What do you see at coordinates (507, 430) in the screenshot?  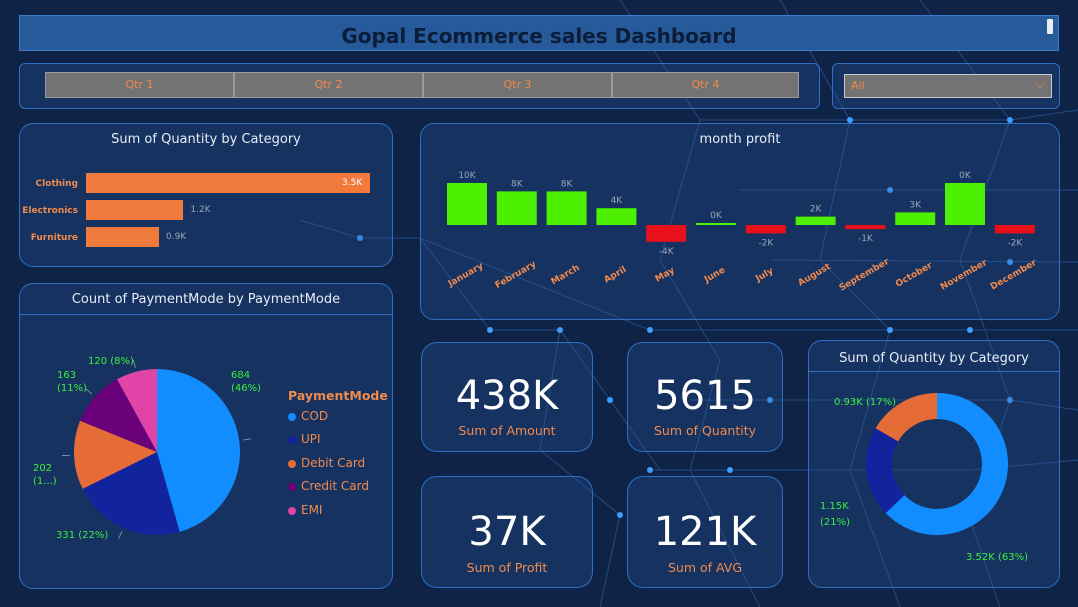 I see `kpi-label: Sum of Amount` at bounding box center [507, 430].